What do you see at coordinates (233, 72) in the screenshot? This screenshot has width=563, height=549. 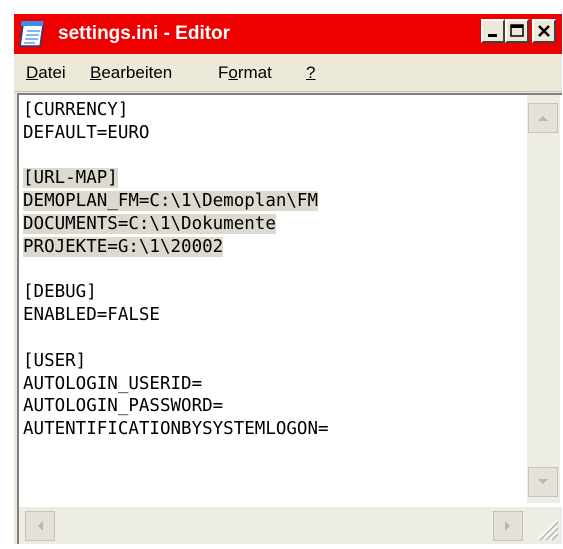 I see `menu-format-accel: o` at bounding box center [233, 72].